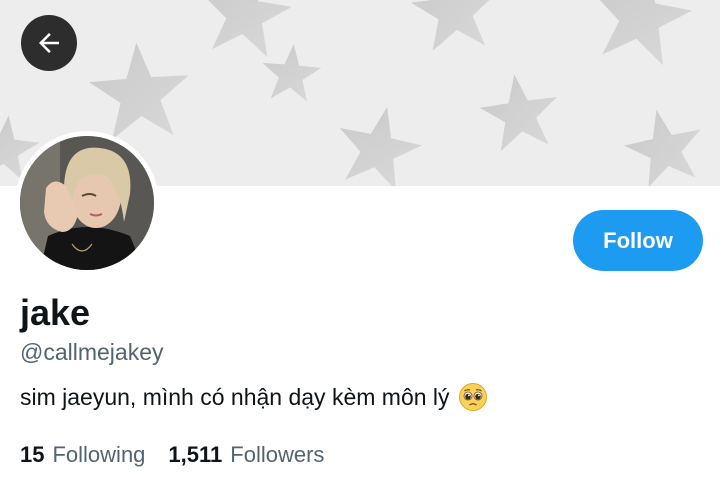  What do you see at coordinates (55, 312) in the screenshot?
I see `display-name: jake` at bounding box center [55, 312].